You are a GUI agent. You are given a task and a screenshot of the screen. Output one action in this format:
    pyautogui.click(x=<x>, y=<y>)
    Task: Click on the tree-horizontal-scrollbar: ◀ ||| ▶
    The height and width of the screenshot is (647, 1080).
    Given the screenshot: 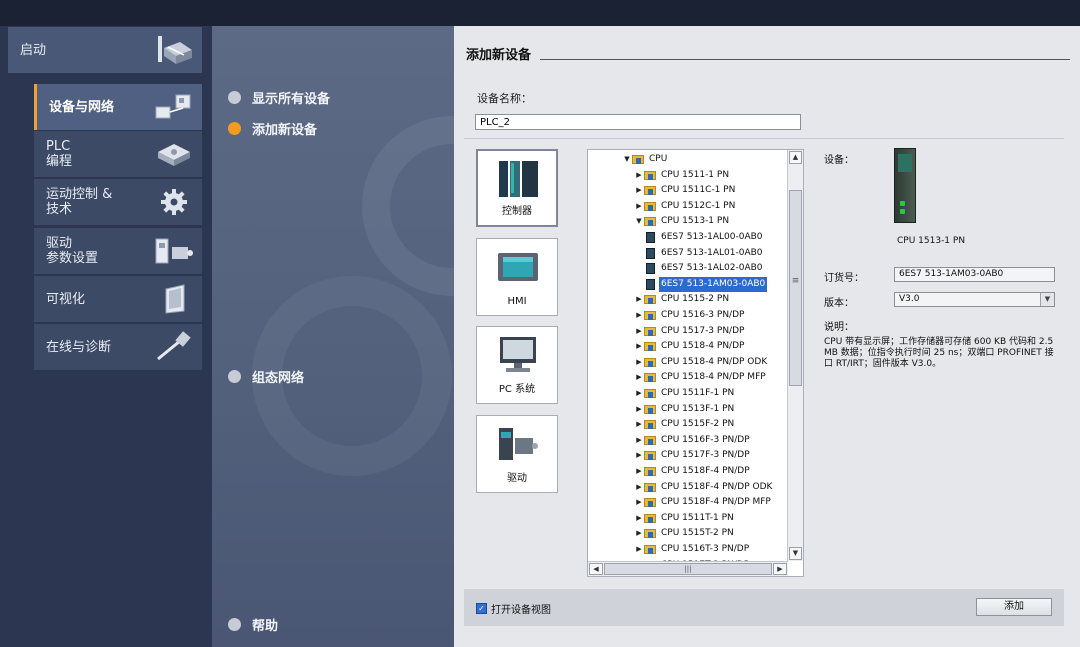 What is the action you would take?
    pyautogui.click(x=688, y=568)
    